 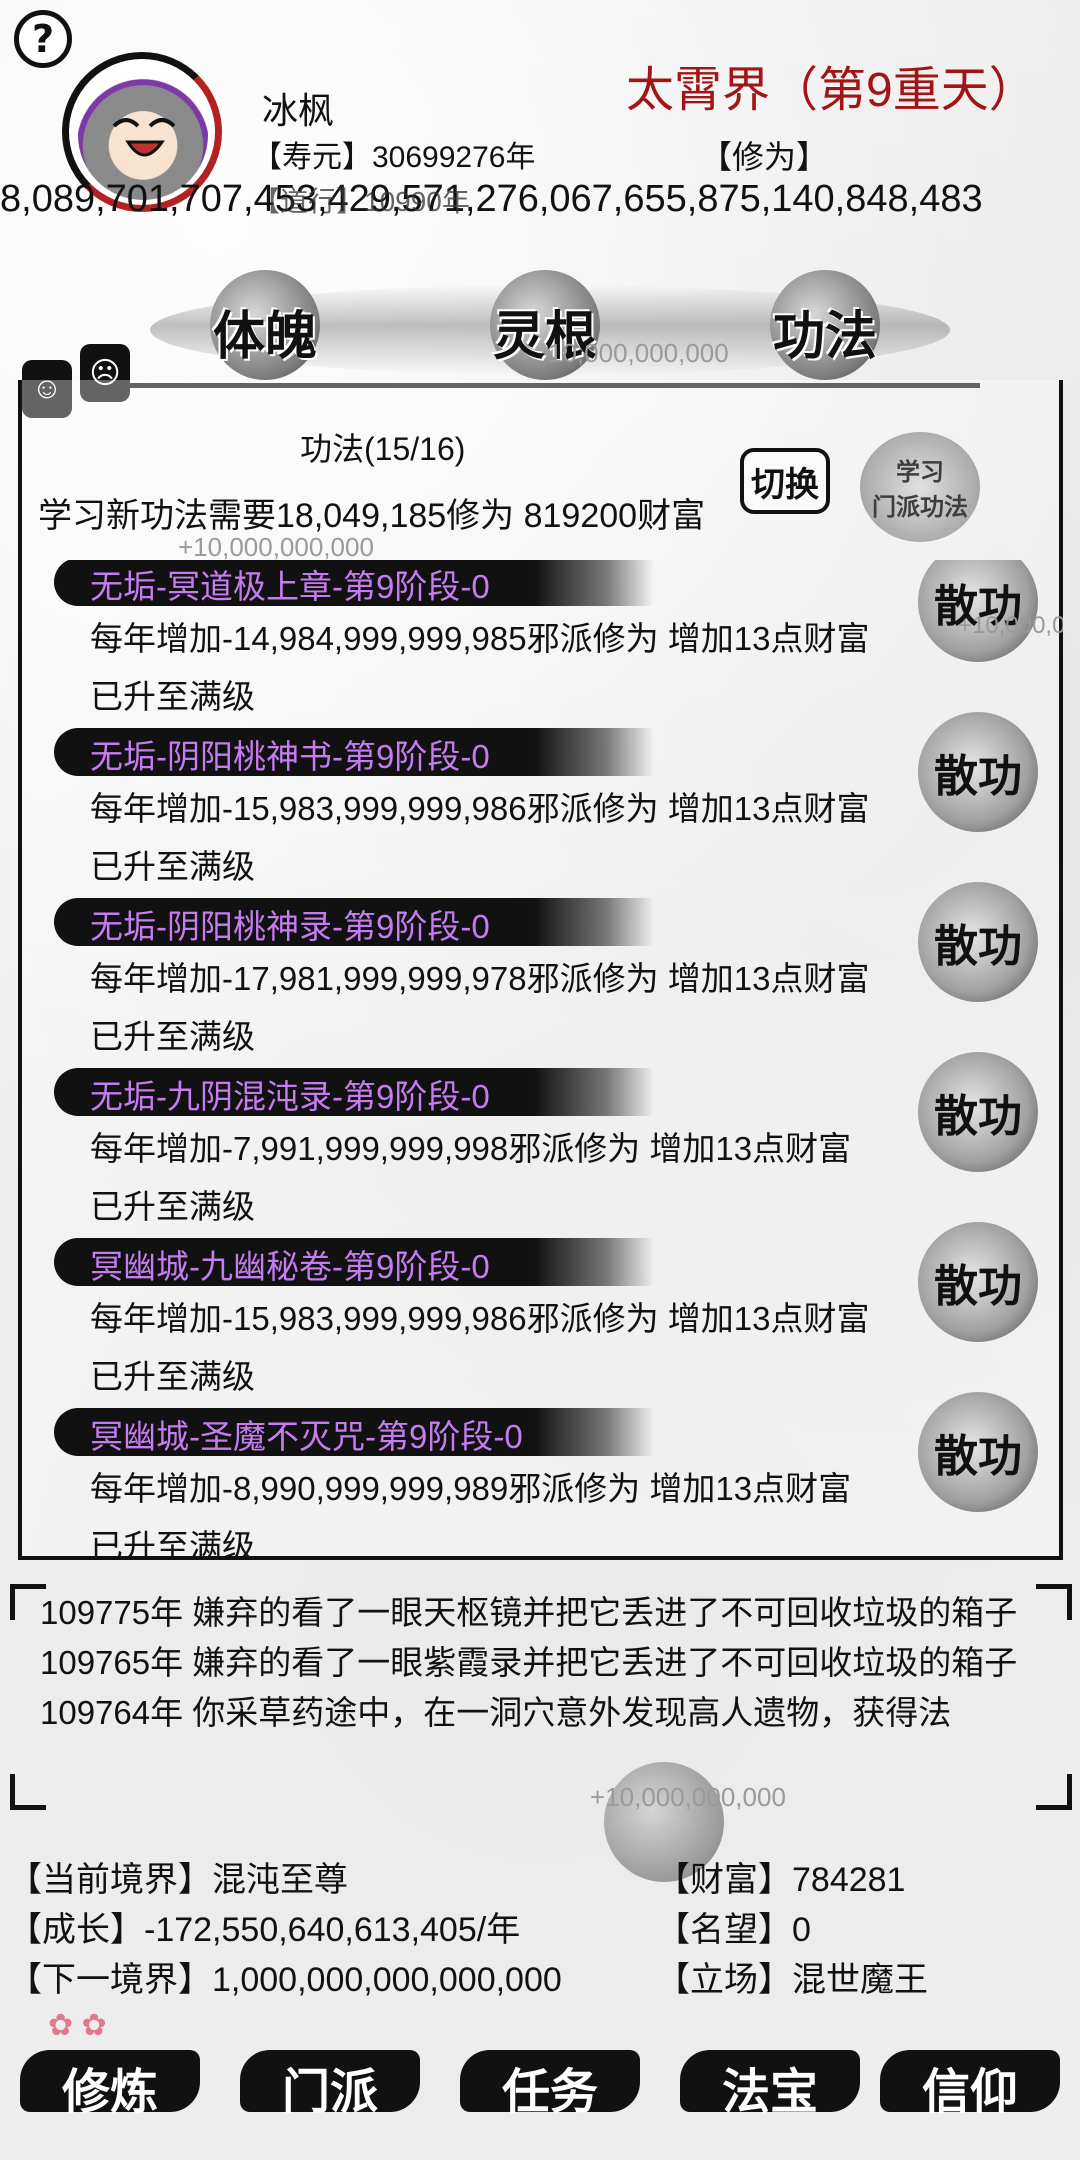 I want to click on nav-faith: 信仰, so click(x=970, y=2080).